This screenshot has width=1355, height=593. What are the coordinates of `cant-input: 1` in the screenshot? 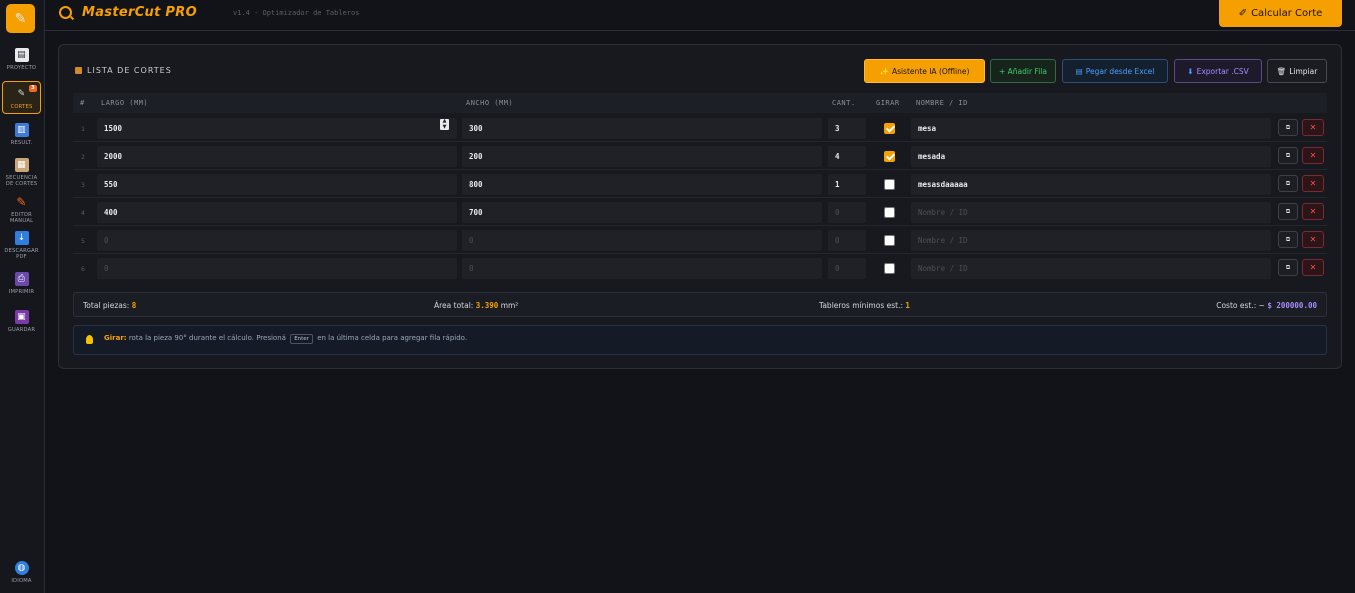 It's located at (847, 184).